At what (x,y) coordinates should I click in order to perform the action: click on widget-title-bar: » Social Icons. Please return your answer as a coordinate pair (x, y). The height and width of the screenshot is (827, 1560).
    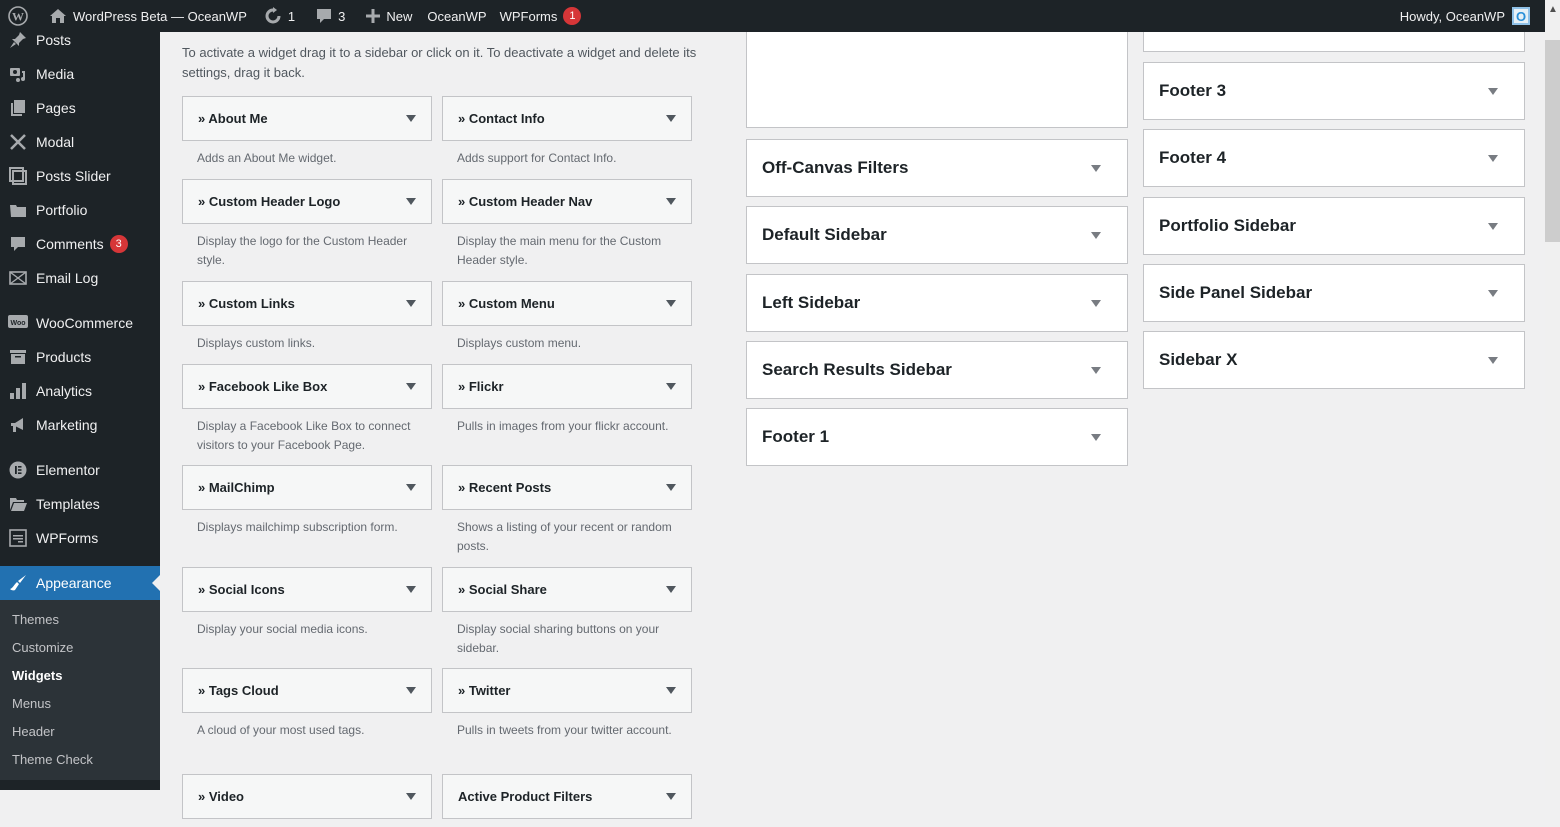
    Looking at the image, I should click on (307, 589).